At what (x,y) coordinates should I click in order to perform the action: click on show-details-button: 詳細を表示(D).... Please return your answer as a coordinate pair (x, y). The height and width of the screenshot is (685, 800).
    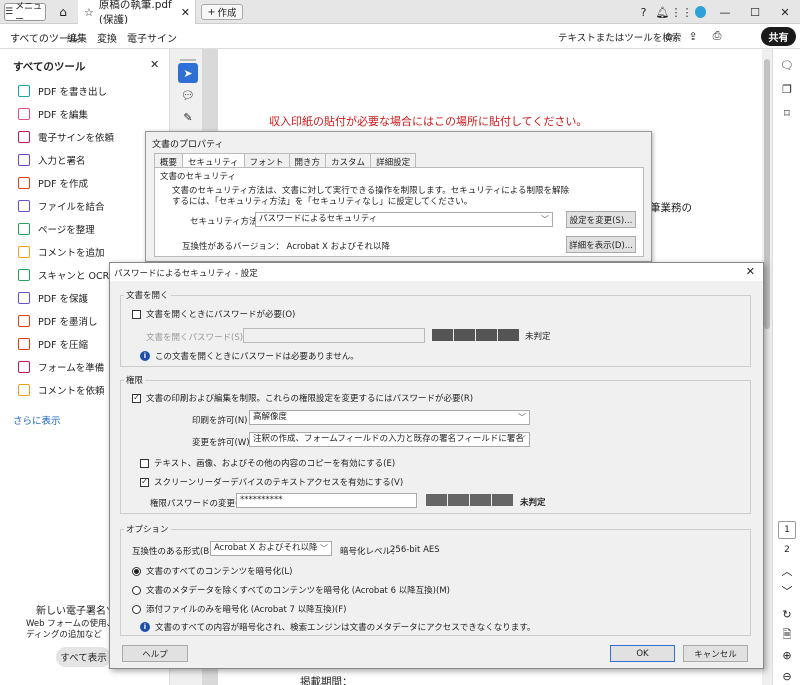
    Looking at the image, I should click on (601, 244).